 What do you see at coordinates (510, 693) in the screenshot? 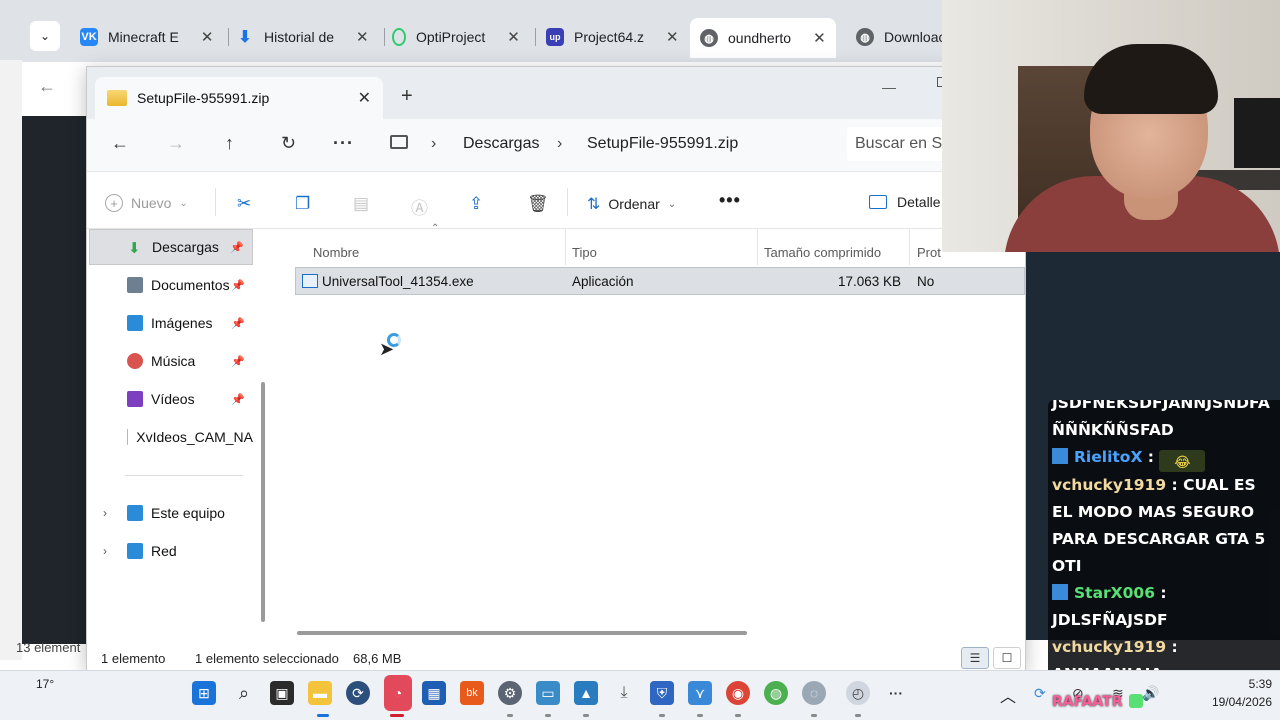
I see `settings-gear-icon: ⚙` at bounding box center [510, 693].